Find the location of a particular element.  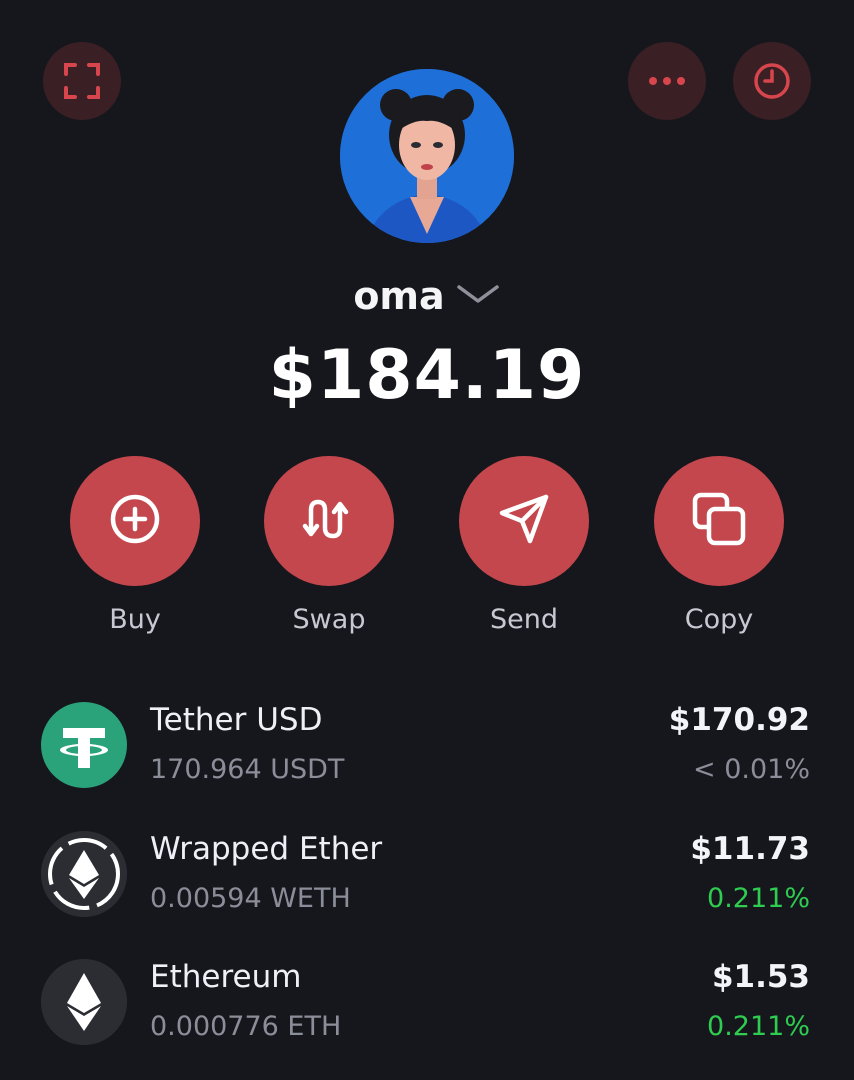

swap-label: Swap is located at coordinates (329, 619).